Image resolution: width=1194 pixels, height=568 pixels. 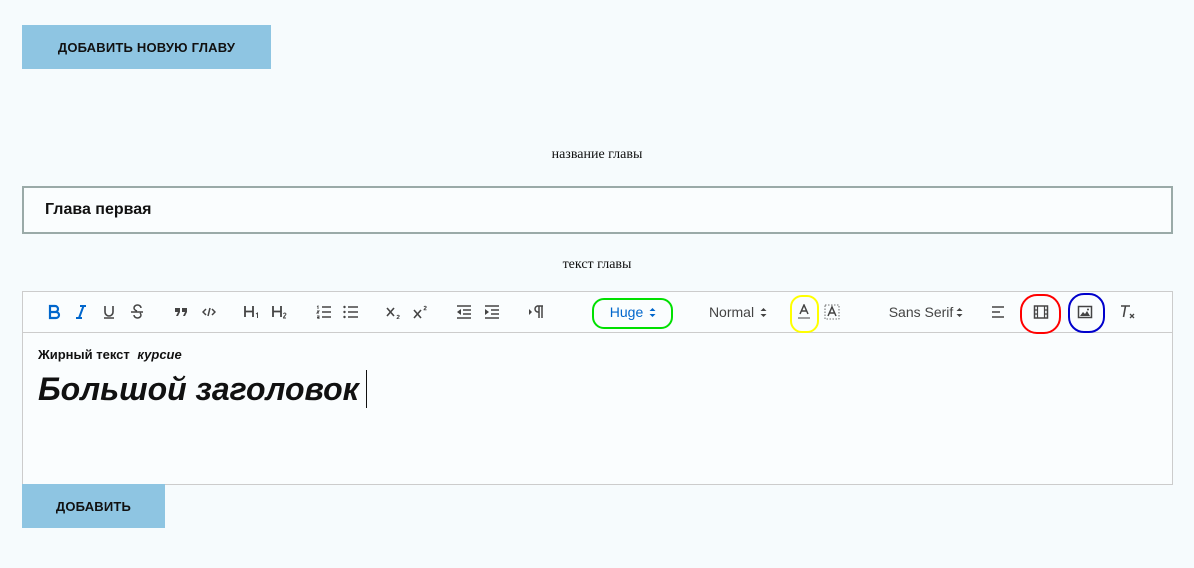 I want to click on bold-button, so click(x=54, y=312).